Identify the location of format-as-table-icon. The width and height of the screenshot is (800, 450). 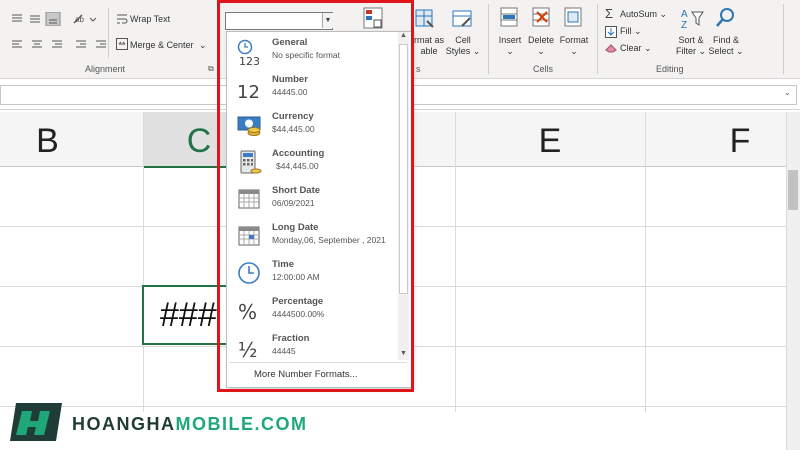
(425, 19).